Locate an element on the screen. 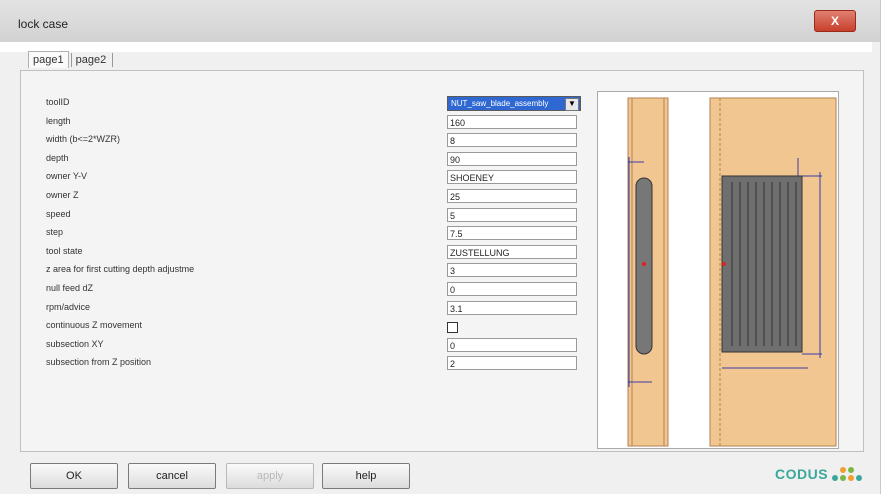 The height and width of the screenshot is (494, 884). continuous-z-checkbox is located at coordinates (452, 327).